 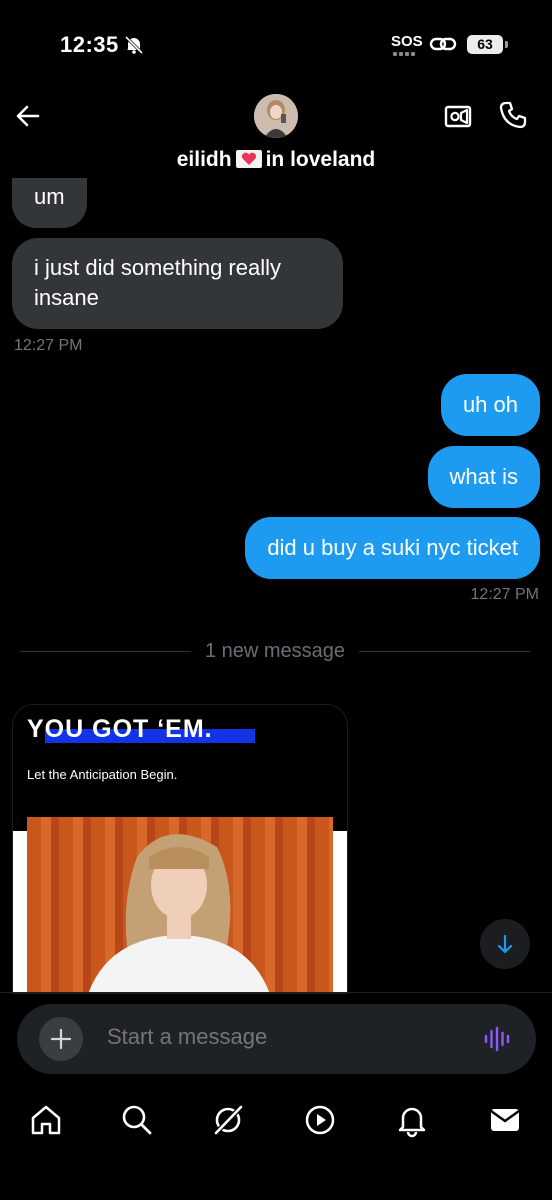 I want to click on new-message-divider: 1 new message, so click(x=275, y=651).